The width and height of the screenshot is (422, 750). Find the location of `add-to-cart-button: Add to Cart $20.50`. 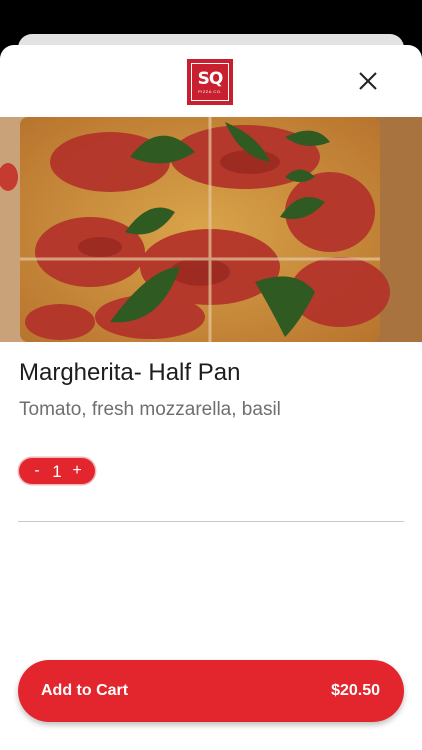

add-to-cart-button: Add to Cart $20.50 is located at coordinates (211, 691).